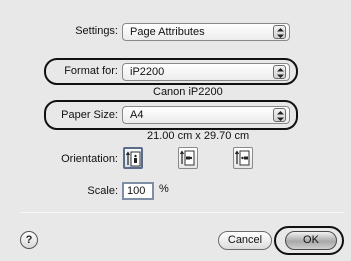  What do you see at coordinates (29, 240) in the screenshot?
I see `help-button: ?` at bounding box center [29, 240].